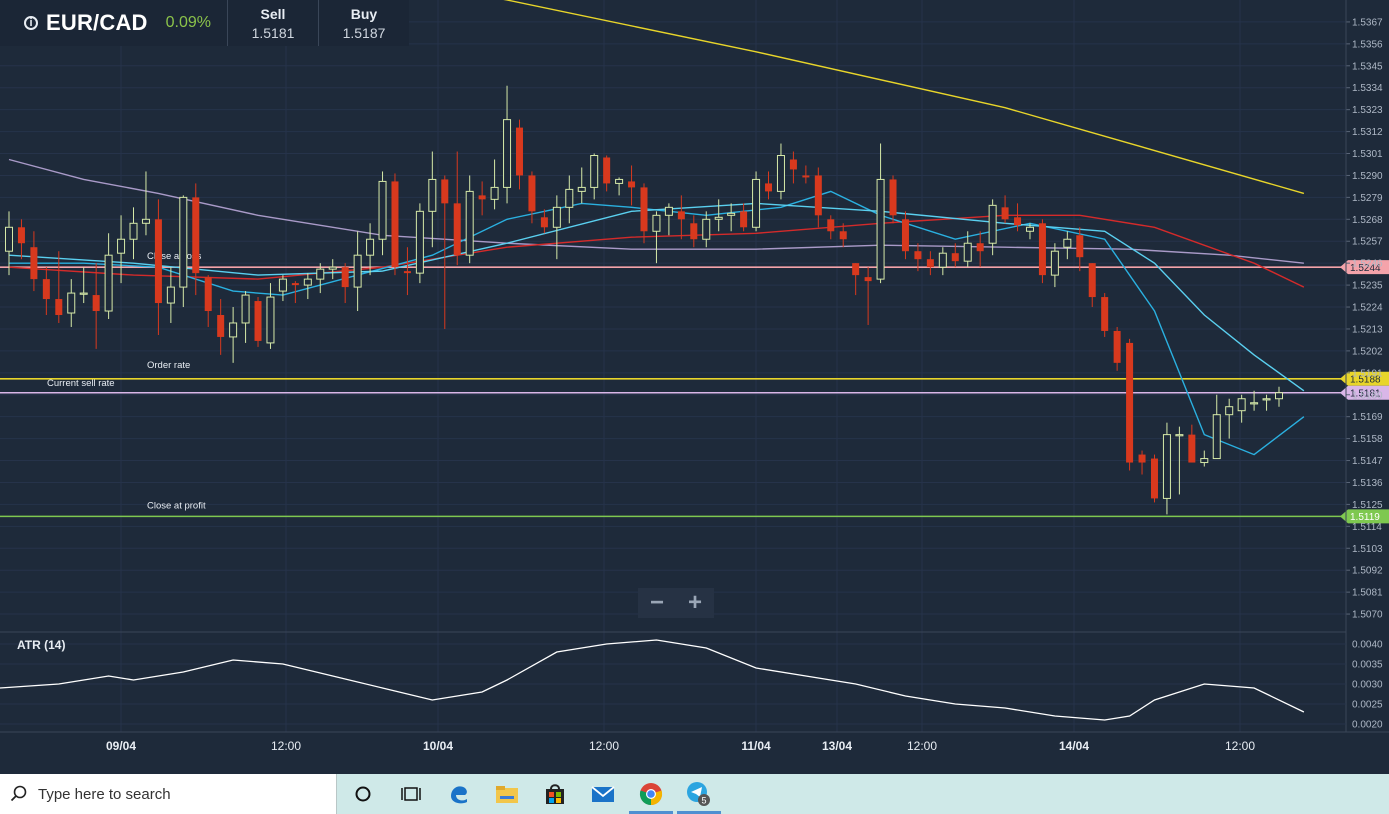  Describe the element at coordinates (1367, 220) in the screenshot. I see `price-tick-label: 1.5268` at that location.